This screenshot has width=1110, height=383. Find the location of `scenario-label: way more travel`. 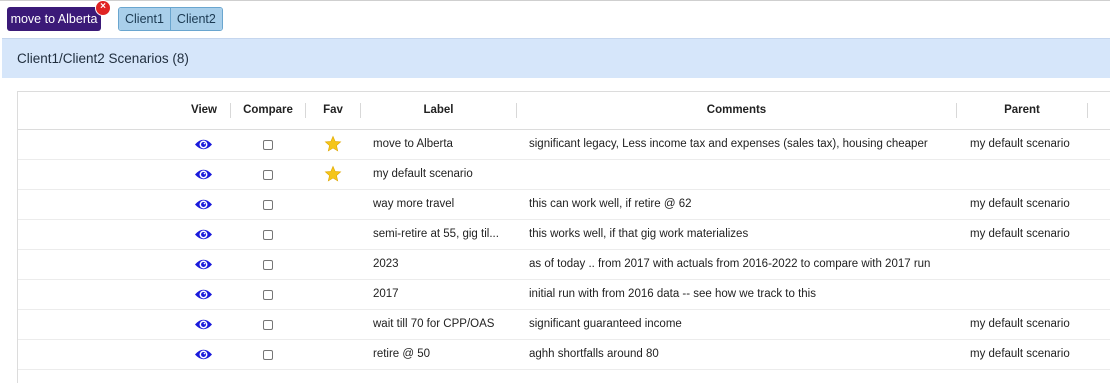

scenario-label: way more travel is located at coordinates (414, 204).